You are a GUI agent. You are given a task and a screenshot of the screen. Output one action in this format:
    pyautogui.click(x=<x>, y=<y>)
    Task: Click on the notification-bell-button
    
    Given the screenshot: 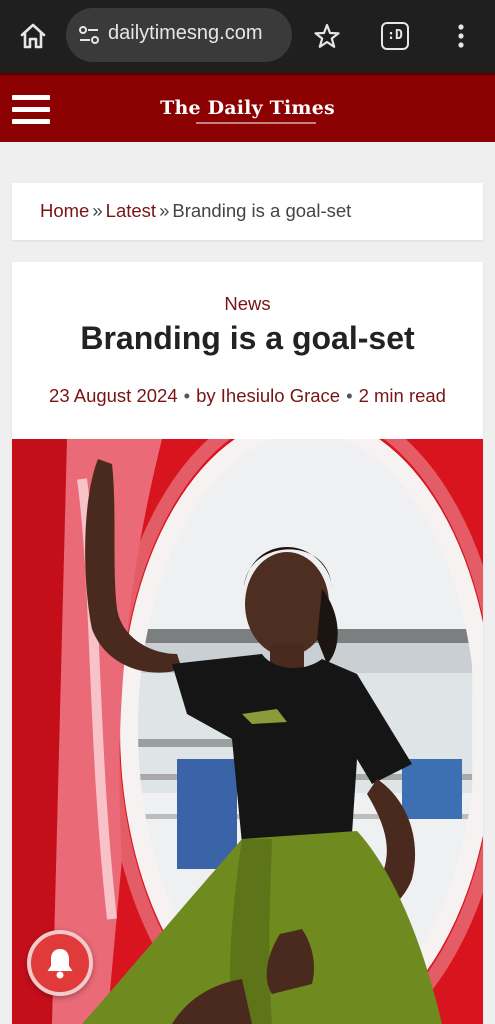 What is the action you would take?
    pyautogui.click(x=60, y=963)
    